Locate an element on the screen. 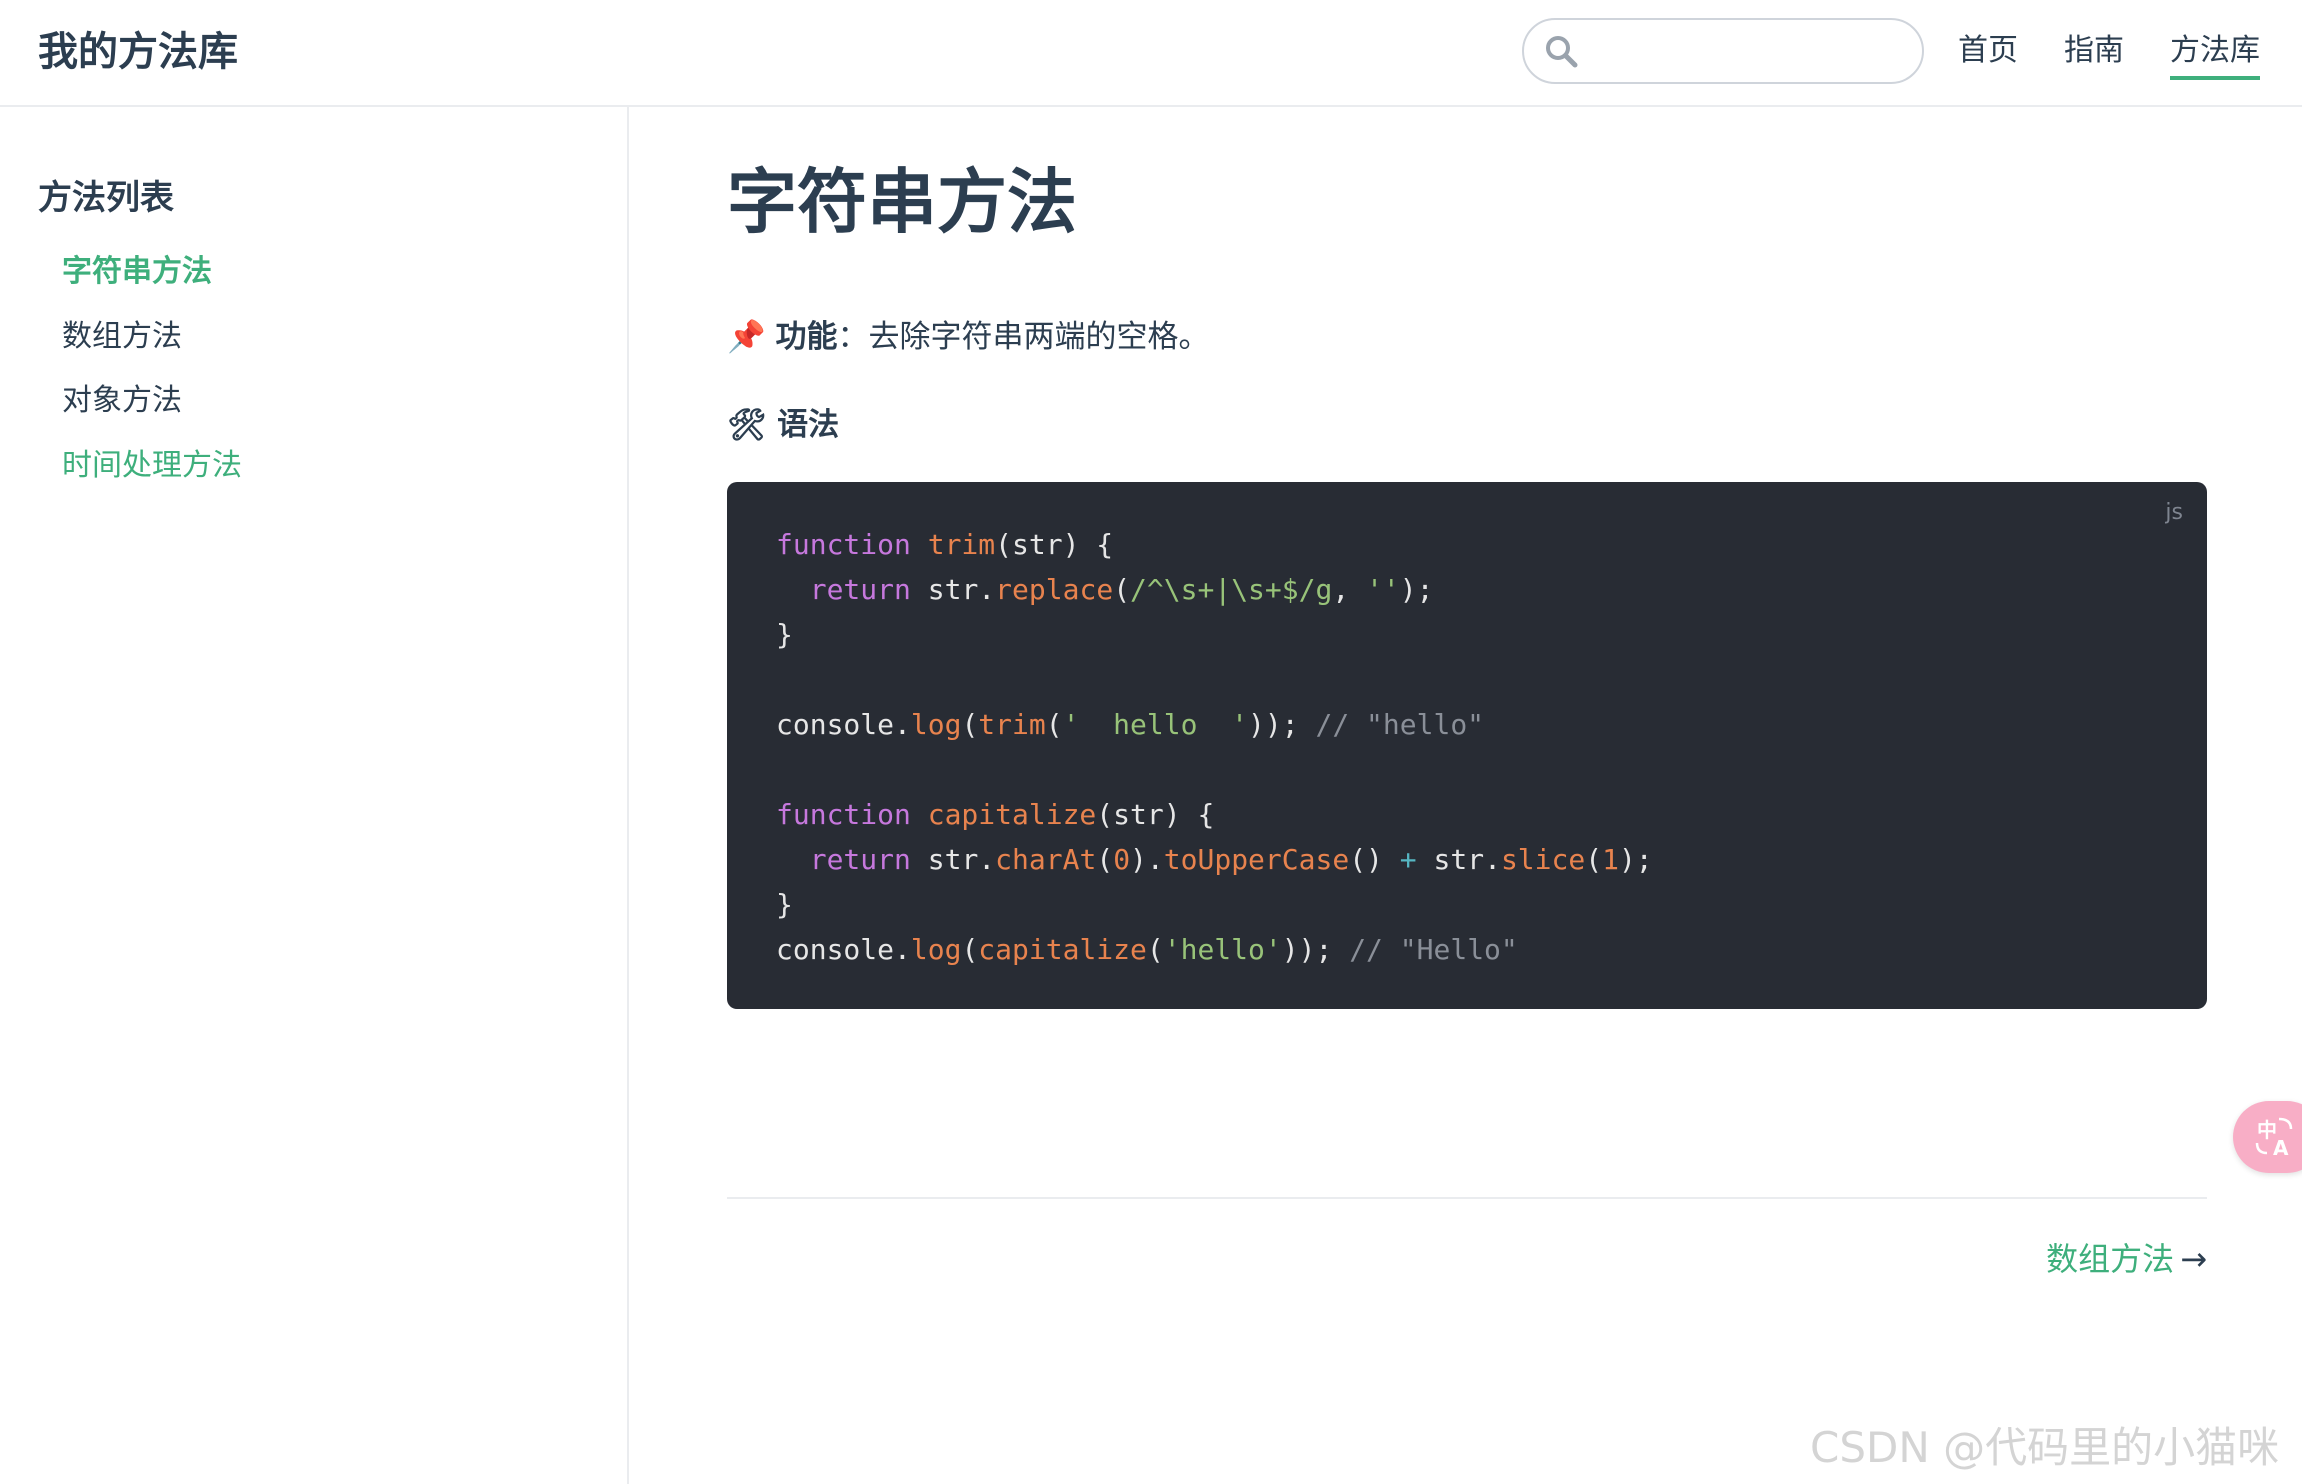 The height and width of the screenshot is (1484, 2302). arrow-right-icon: → is located at coordinates (2193, 1259).